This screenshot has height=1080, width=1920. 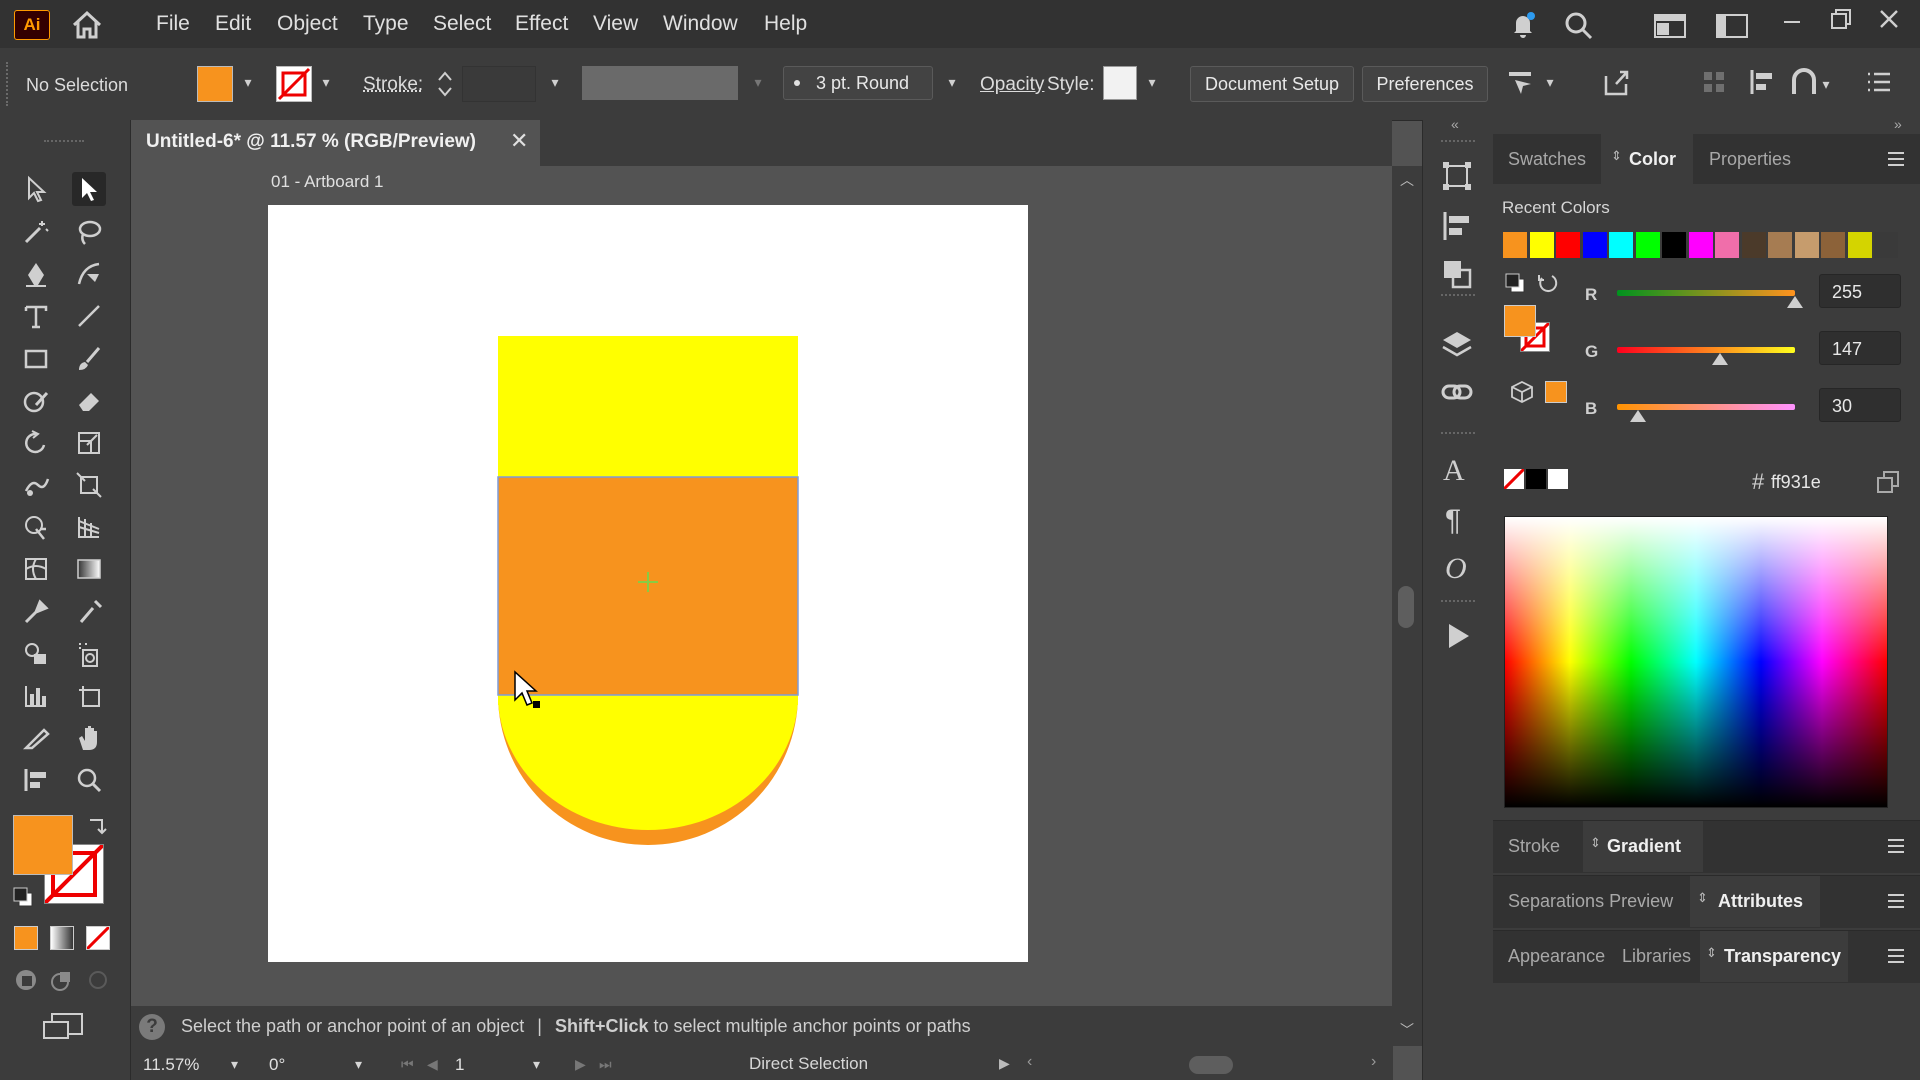 I want to click on tab-transparency: Transparency, so click(x=1782, y=956).